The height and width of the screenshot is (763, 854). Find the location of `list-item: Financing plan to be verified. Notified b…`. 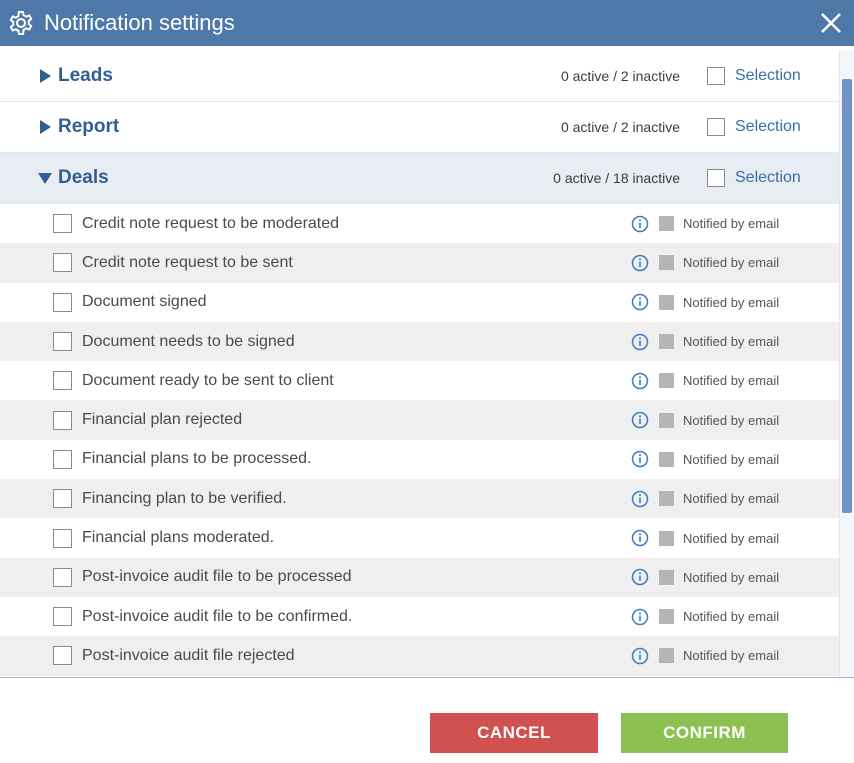

list-item: Financing plan to be verified. Notified b… is located at coordinates (420, 499).